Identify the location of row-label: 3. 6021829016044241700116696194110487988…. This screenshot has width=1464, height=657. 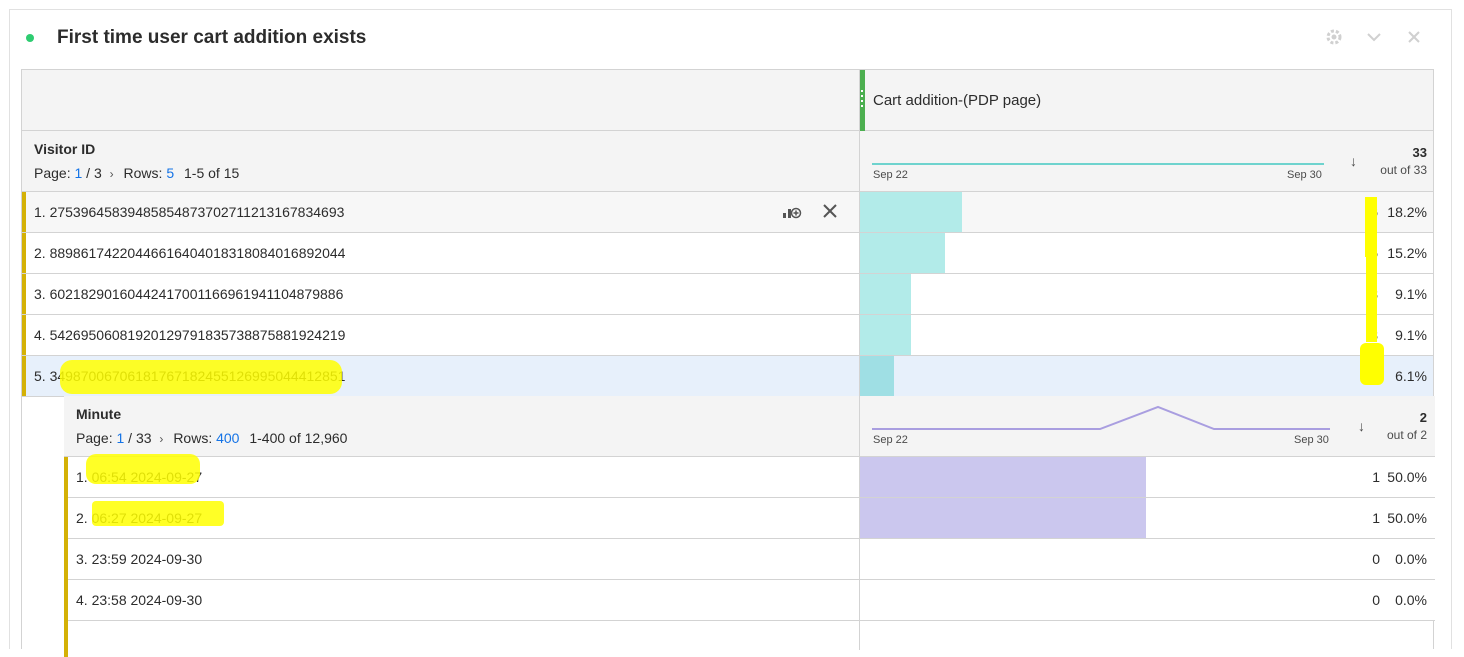
(189, 294).